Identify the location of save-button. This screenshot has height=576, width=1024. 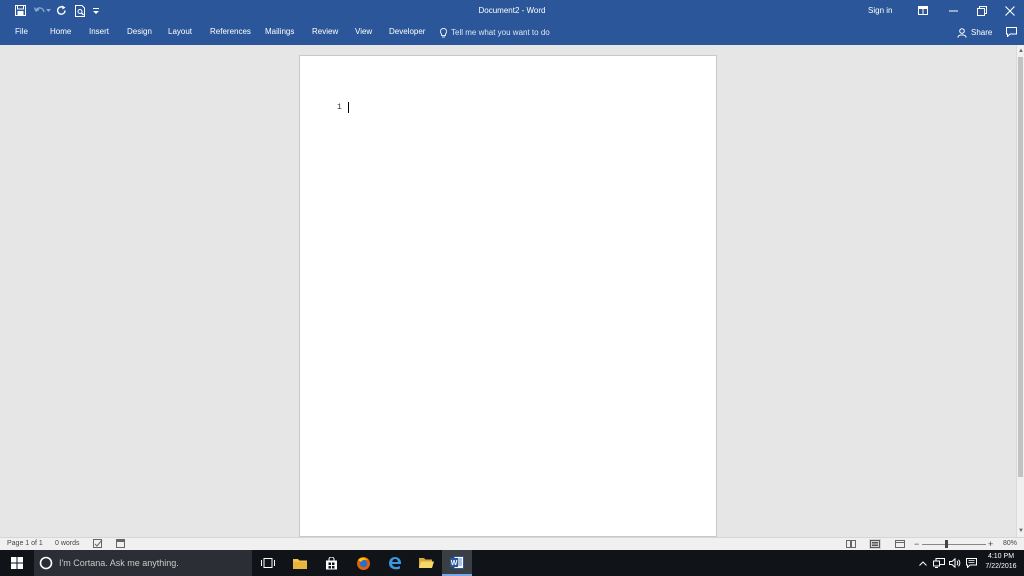
(20, 10).